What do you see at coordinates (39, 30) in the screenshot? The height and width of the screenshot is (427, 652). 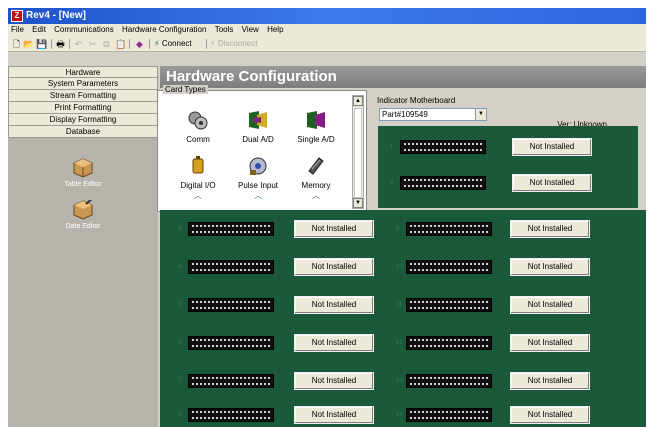 I see `menu-edit: Edit` at bounding box center [39, 30].